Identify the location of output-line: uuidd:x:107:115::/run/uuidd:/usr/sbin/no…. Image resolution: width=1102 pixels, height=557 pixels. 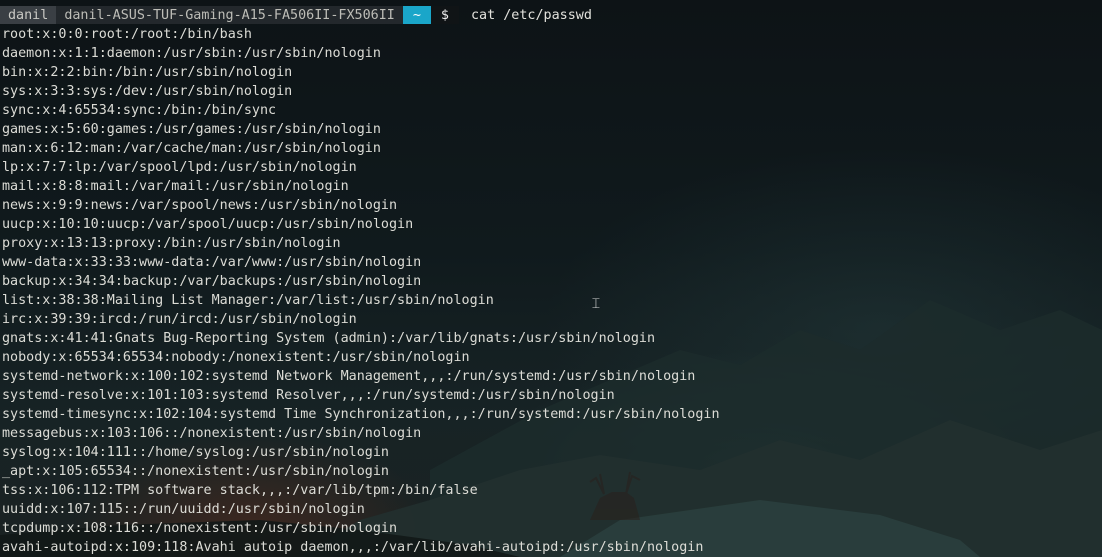
(183, 509).